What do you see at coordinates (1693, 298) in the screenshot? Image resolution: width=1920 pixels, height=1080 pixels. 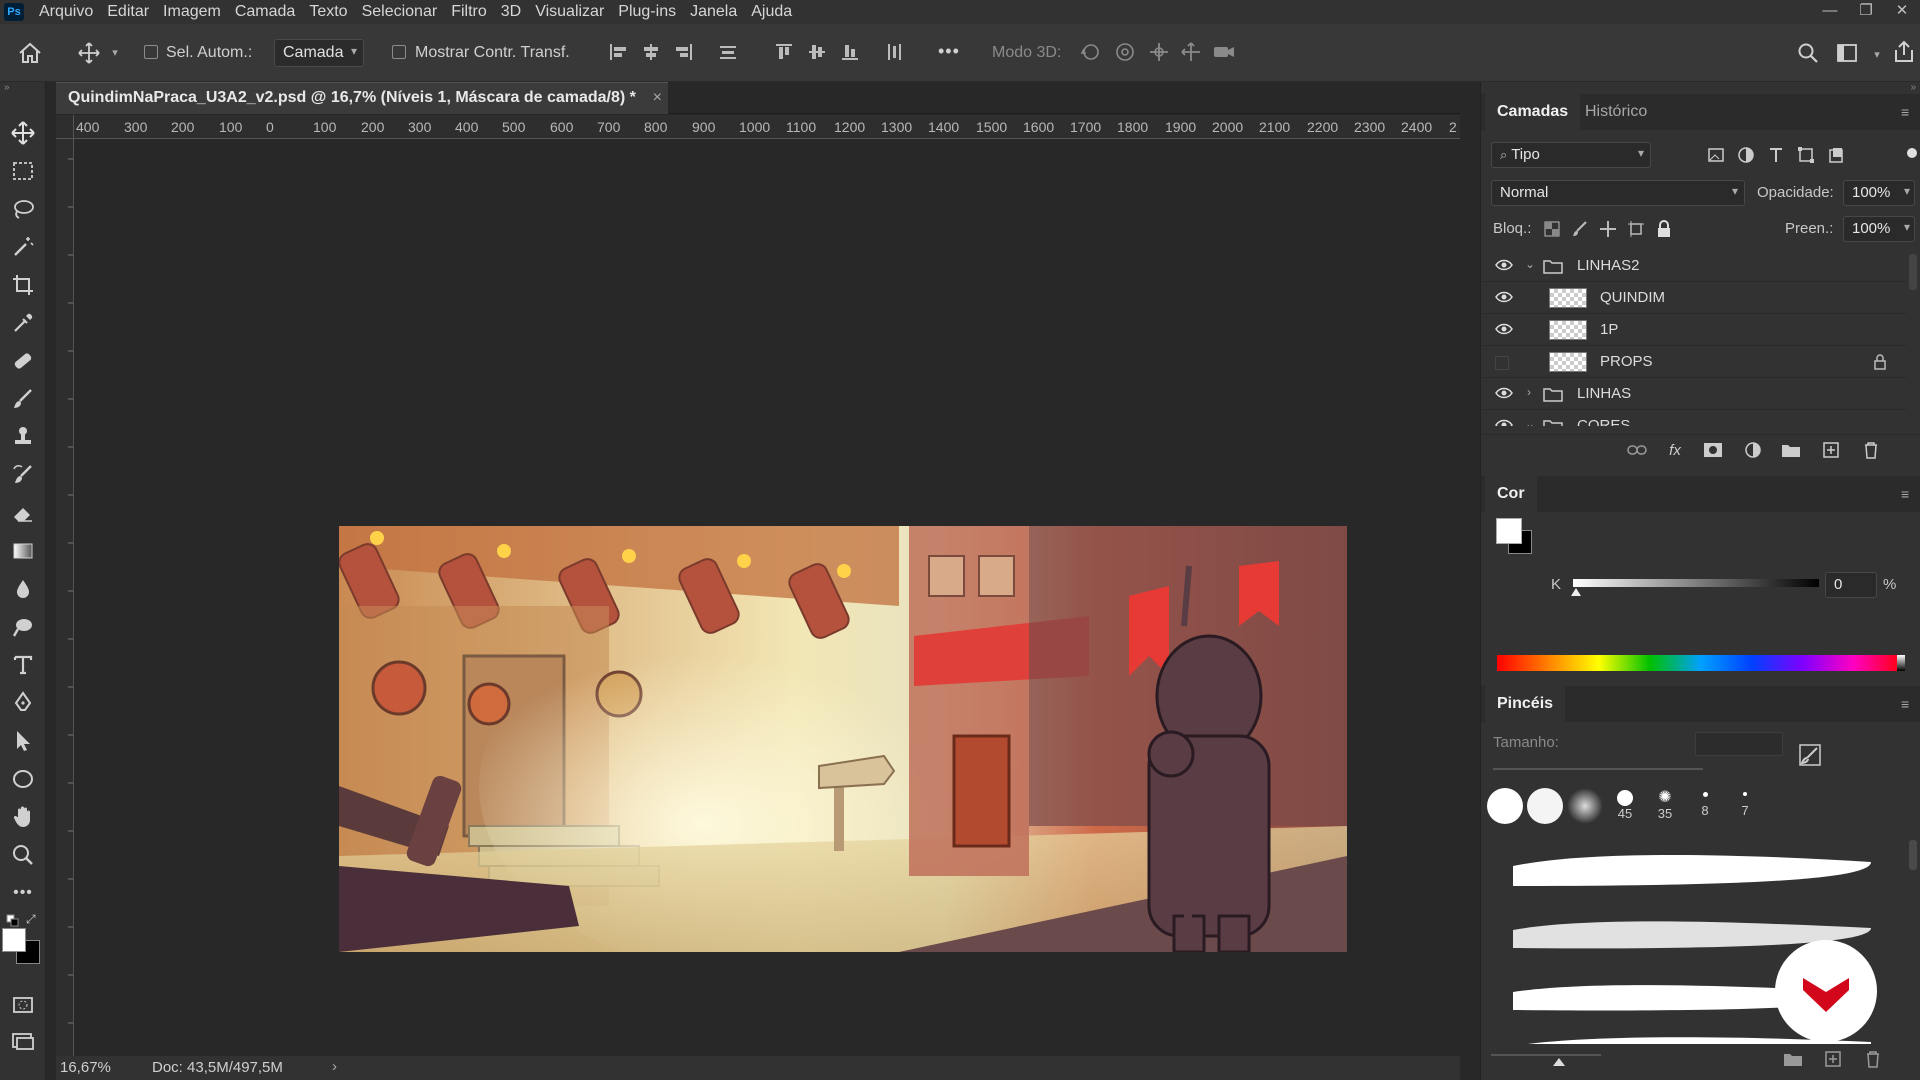 I see `layer-row-quindim: QUINDIM` at bounding box center [1693, 298].